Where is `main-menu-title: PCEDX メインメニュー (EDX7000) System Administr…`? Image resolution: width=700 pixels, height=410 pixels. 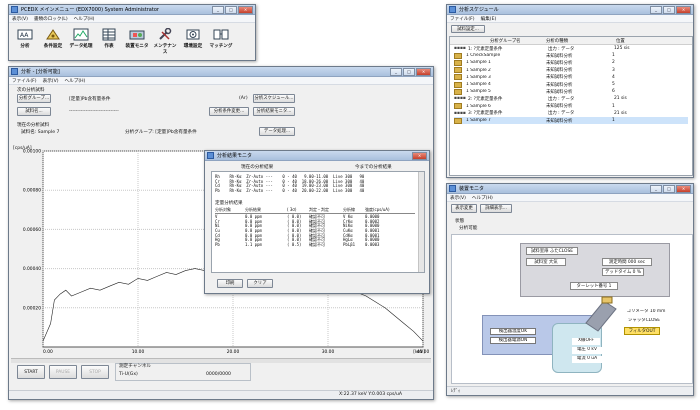
main-menu-title: PCEDX メインメニュー (EDX7000) System Administr… is located at coordinates (90, 10).